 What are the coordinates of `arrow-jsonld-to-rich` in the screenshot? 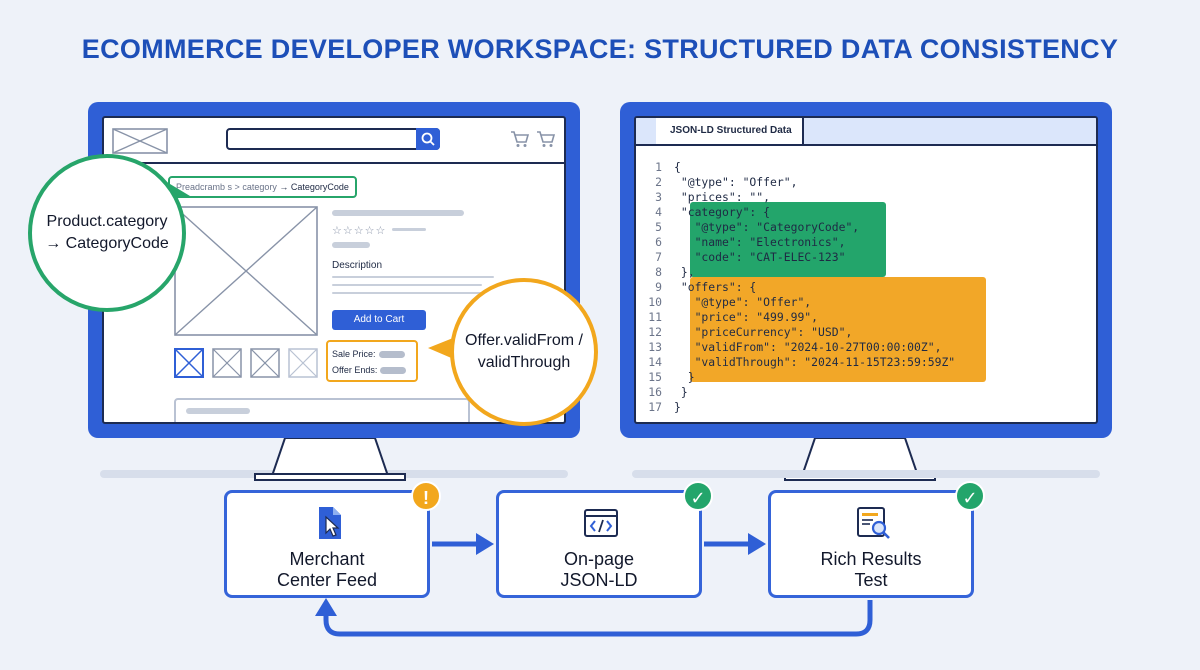 It's located at (735, 544).